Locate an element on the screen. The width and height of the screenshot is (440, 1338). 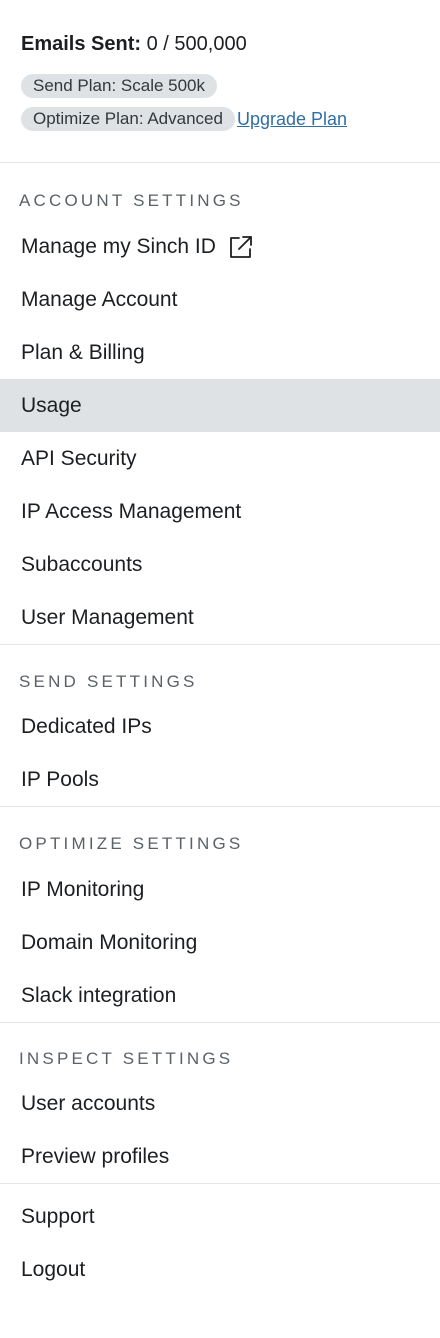
section-title-send: SEND SETTINGS is located at coordinates (108, 681).